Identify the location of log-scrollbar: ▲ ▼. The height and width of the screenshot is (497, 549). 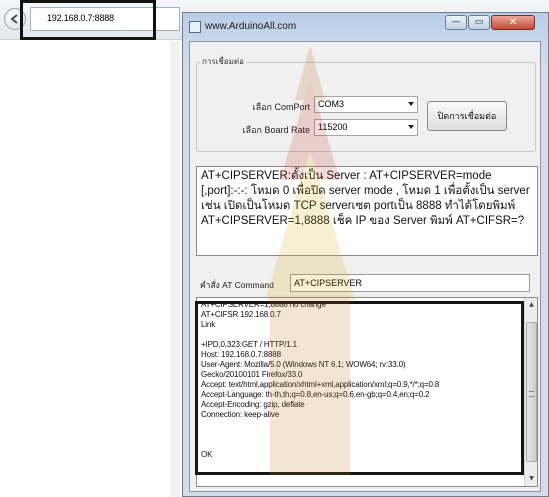
(530, 392).